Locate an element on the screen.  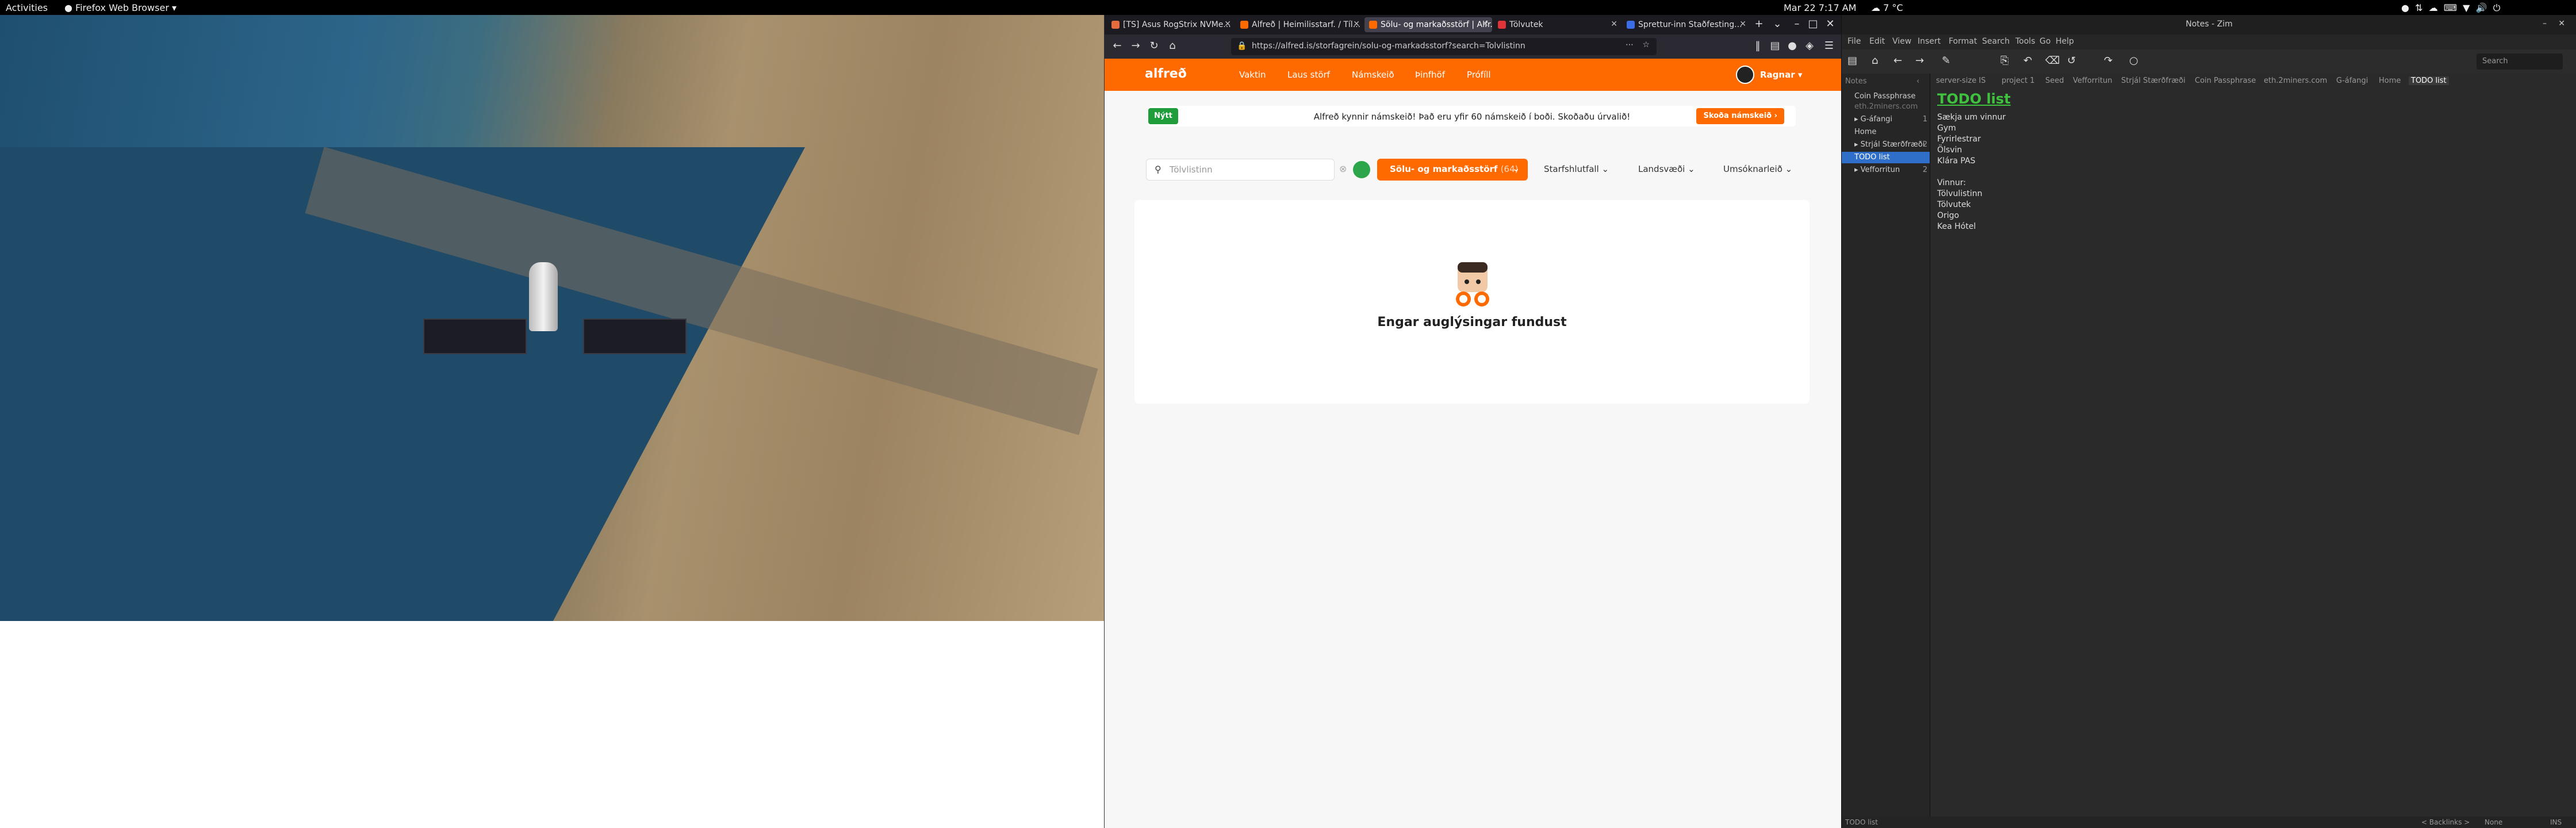
nav-profill: Prófíll is located at coordinates (1479, 75).